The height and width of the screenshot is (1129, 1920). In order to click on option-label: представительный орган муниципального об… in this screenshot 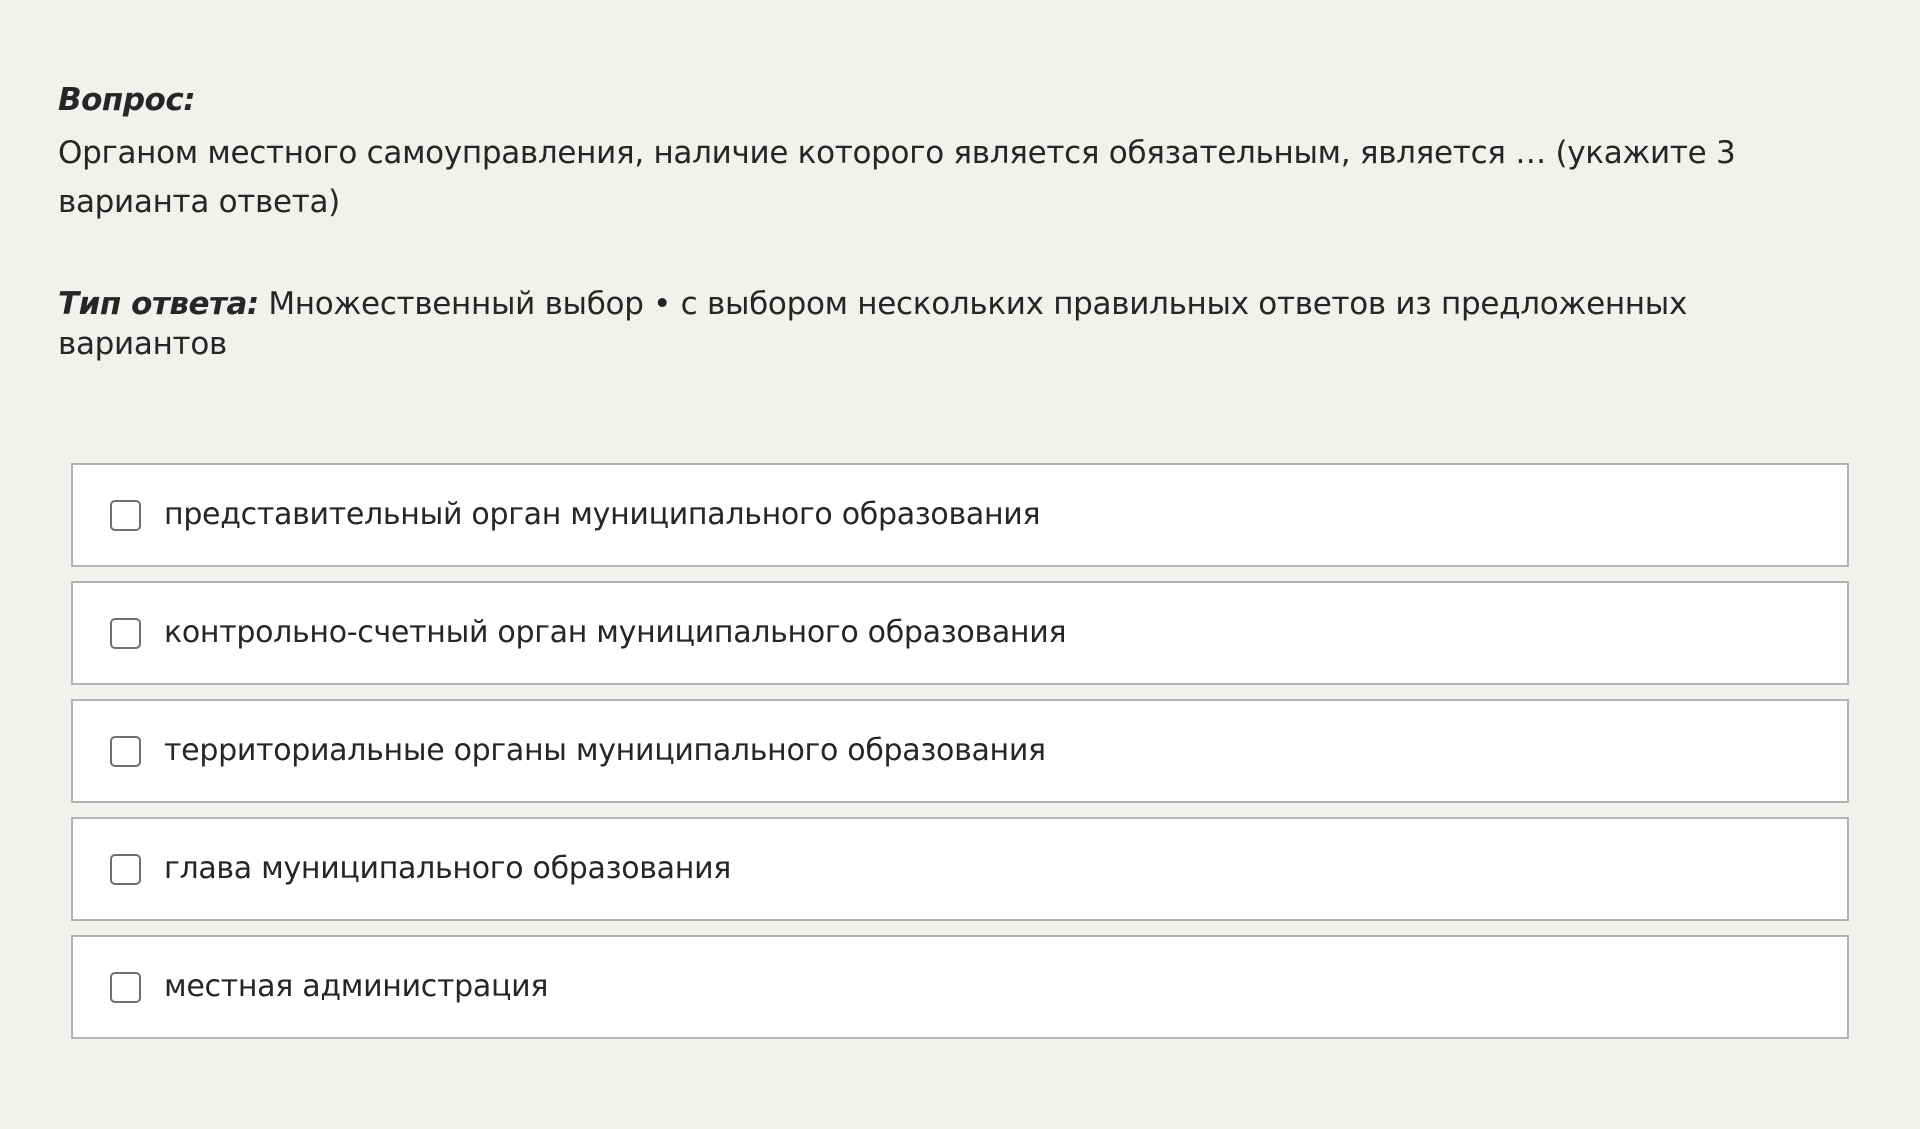, I will do `click(602, 514)`.